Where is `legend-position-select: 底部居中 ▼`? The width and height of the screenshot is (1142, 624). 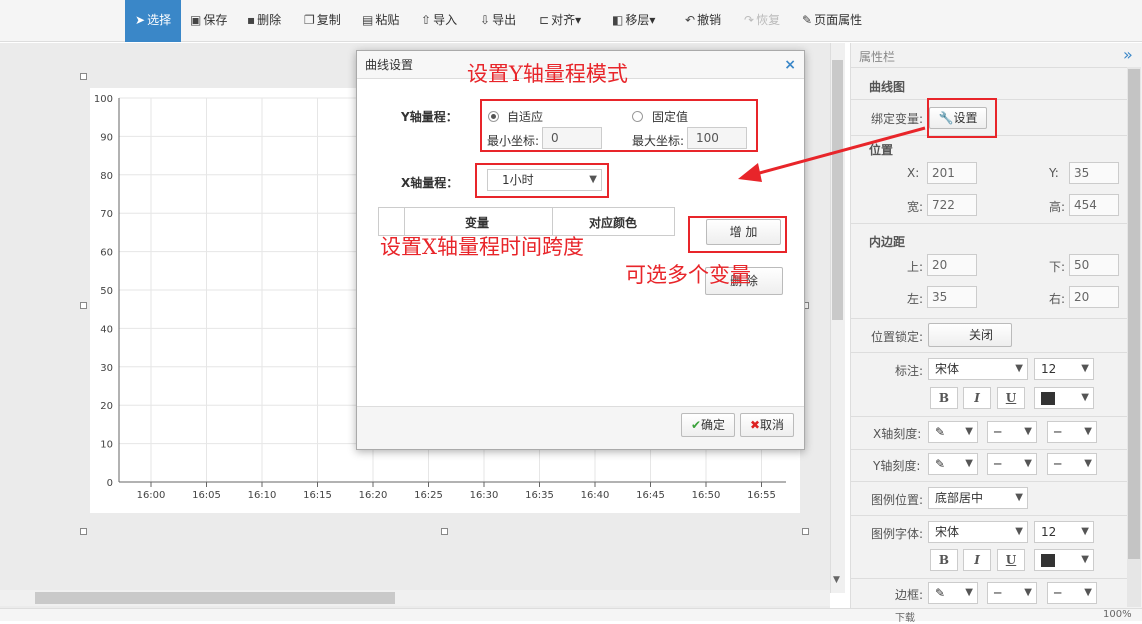
legend-position-select: 底部居中 ▼ is located at coordinates (978, 498).